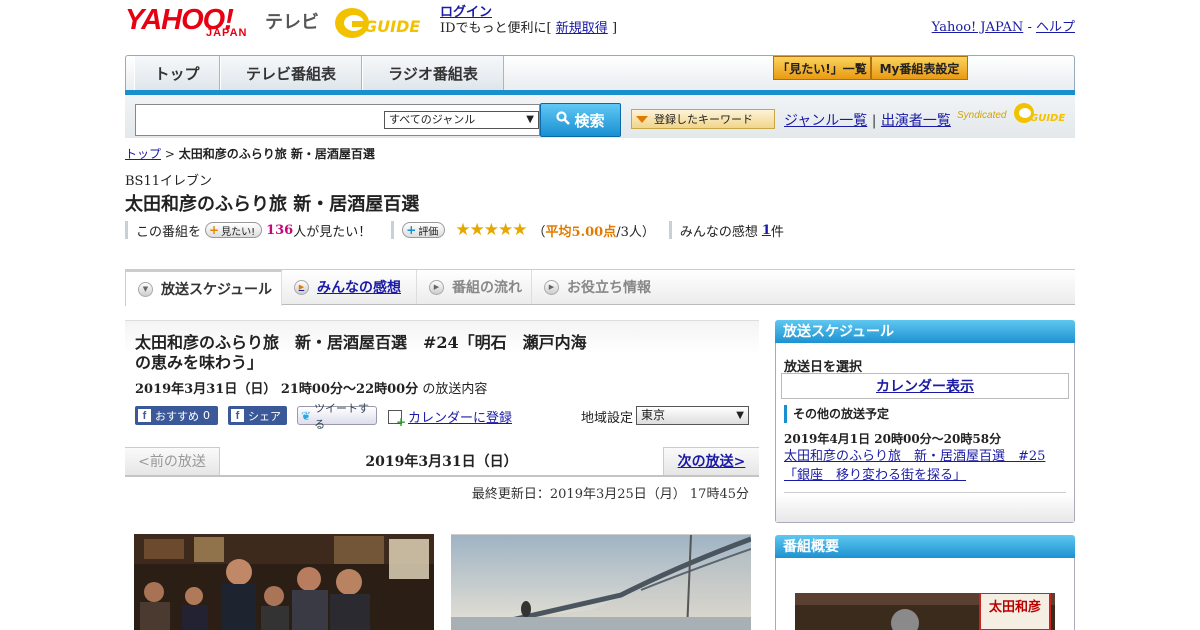  I want to click on other-schedule-time: 2019年4月1日 20時00分～20時58分, so click(893, 439).